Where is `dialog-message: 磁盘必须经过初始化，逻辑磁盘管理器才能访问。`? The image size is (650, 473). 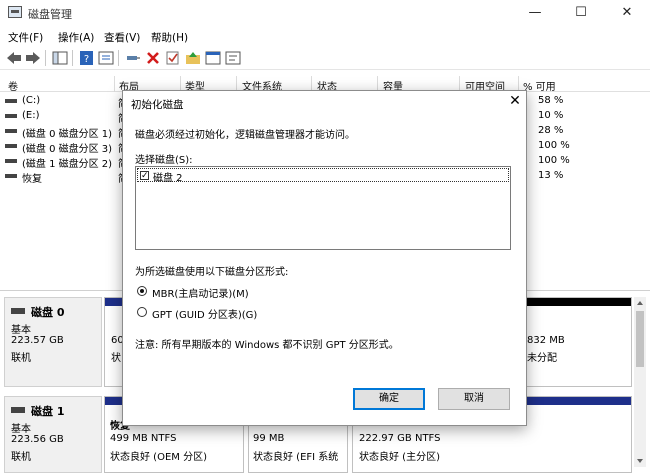
dialog-message: 磁盘必须经过初始化，逻辑磁盘管理器才能访问。 is located at coordinates (245, 135).